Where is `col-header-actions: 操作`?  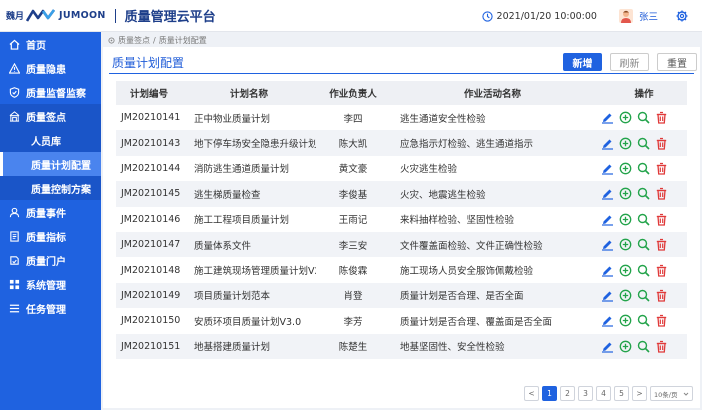 col-header-actions: 操作 is located at coordinates (644, 94).